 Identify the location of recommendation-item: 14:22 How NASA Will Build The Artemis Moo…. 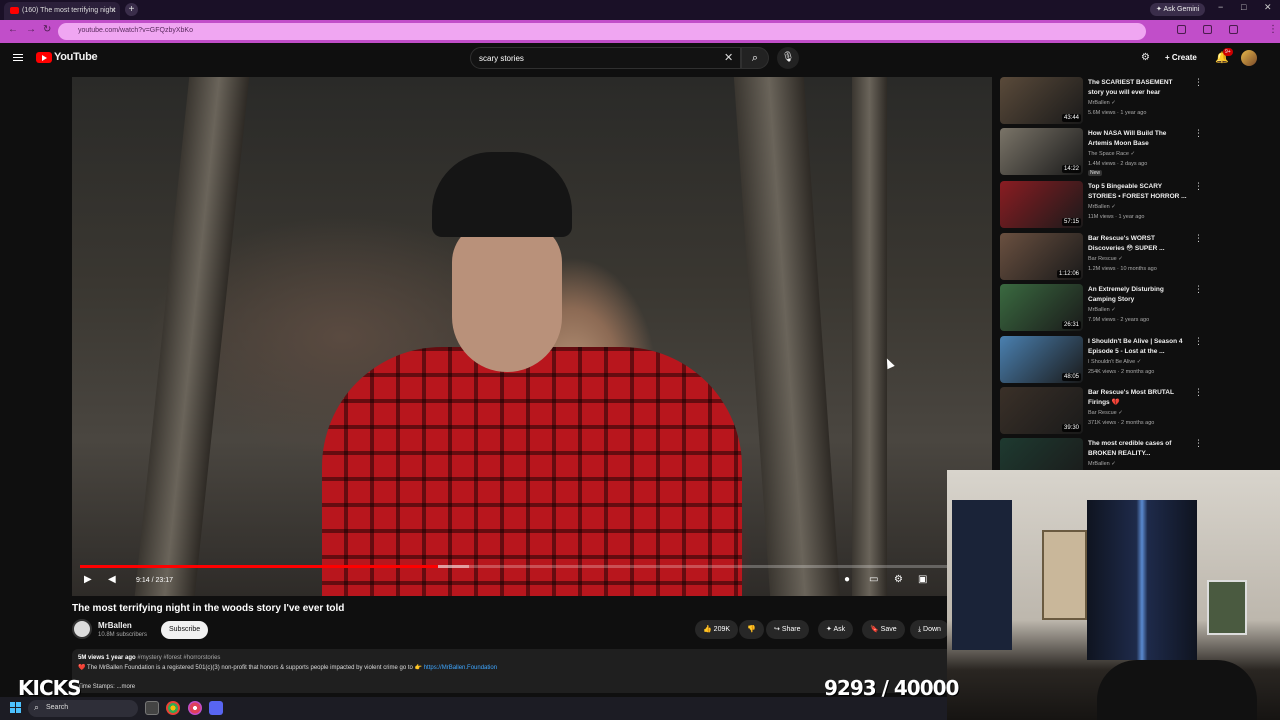
(1101, 152).